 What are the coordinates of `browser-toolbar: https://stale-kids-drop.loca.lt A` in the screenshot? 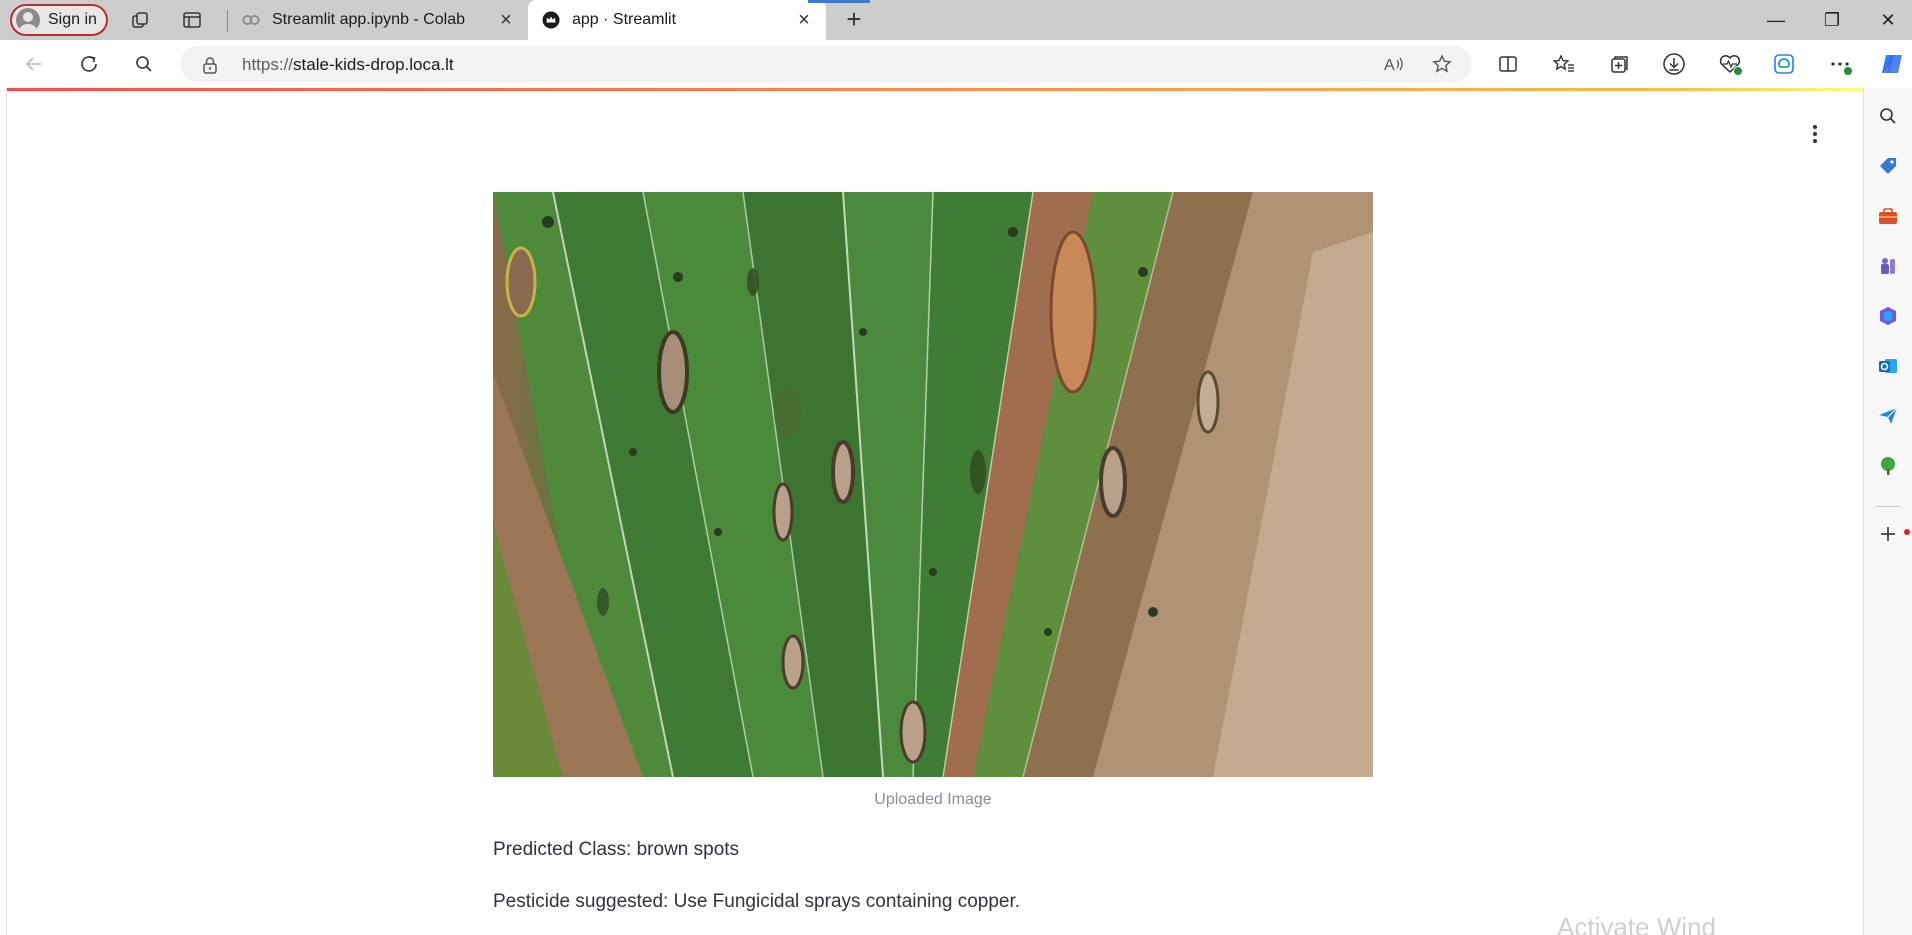 It's located at (956, 64).